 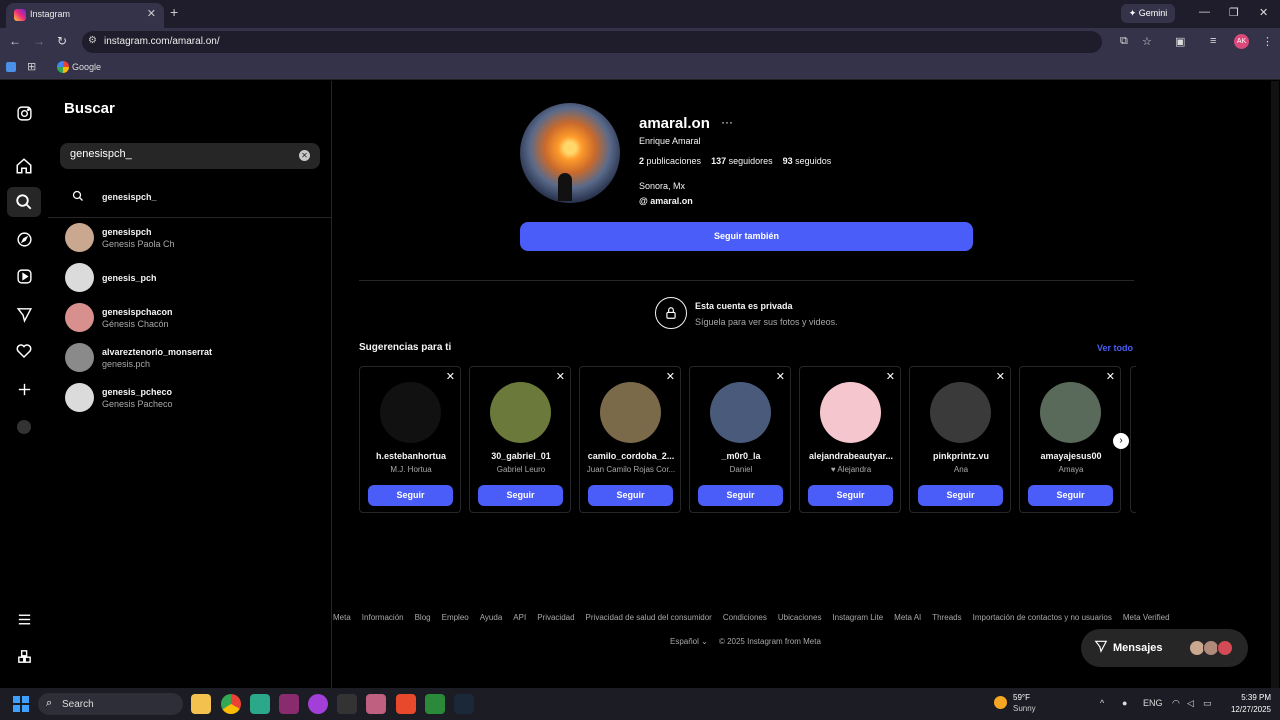 What do you see at coordinates (1263, 12) in the screenshot?
I see `close-window-icon: ✕` at bounding box center [1263, 12].